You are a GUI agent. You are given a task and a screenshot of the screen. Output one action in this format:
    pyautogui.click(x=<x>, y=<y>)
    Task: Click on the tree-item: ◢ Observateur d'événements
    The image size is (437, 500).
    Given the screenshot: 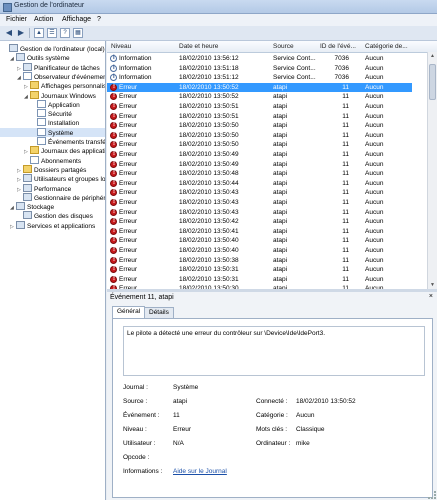 What is the action you would take?
    pyautogui.click(x=52, y=76)
    